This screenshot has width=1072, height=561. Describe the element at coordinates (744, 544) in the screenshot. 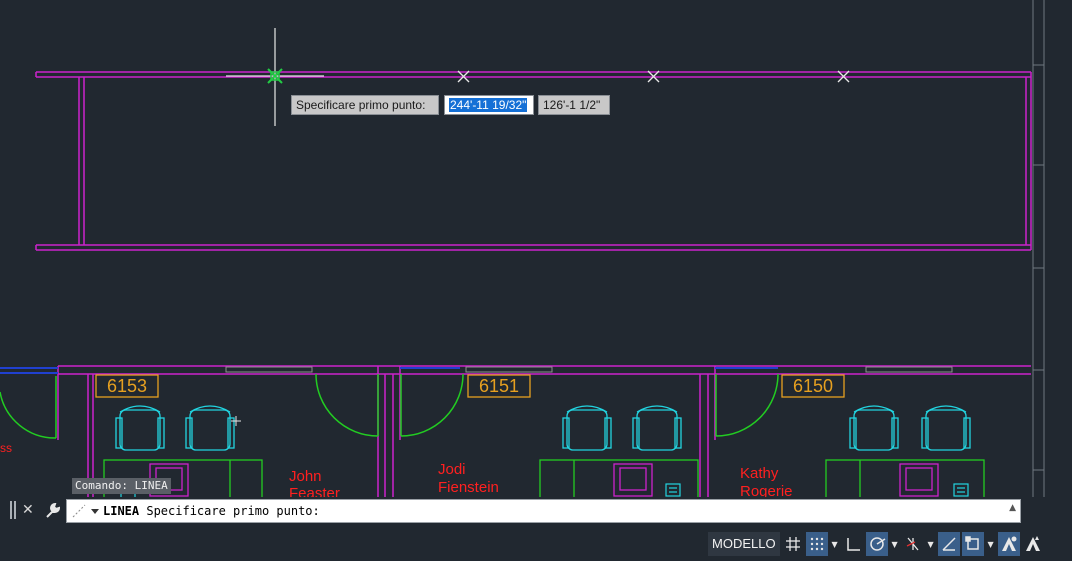

I see `model-space-button: MODELLO` at that location.